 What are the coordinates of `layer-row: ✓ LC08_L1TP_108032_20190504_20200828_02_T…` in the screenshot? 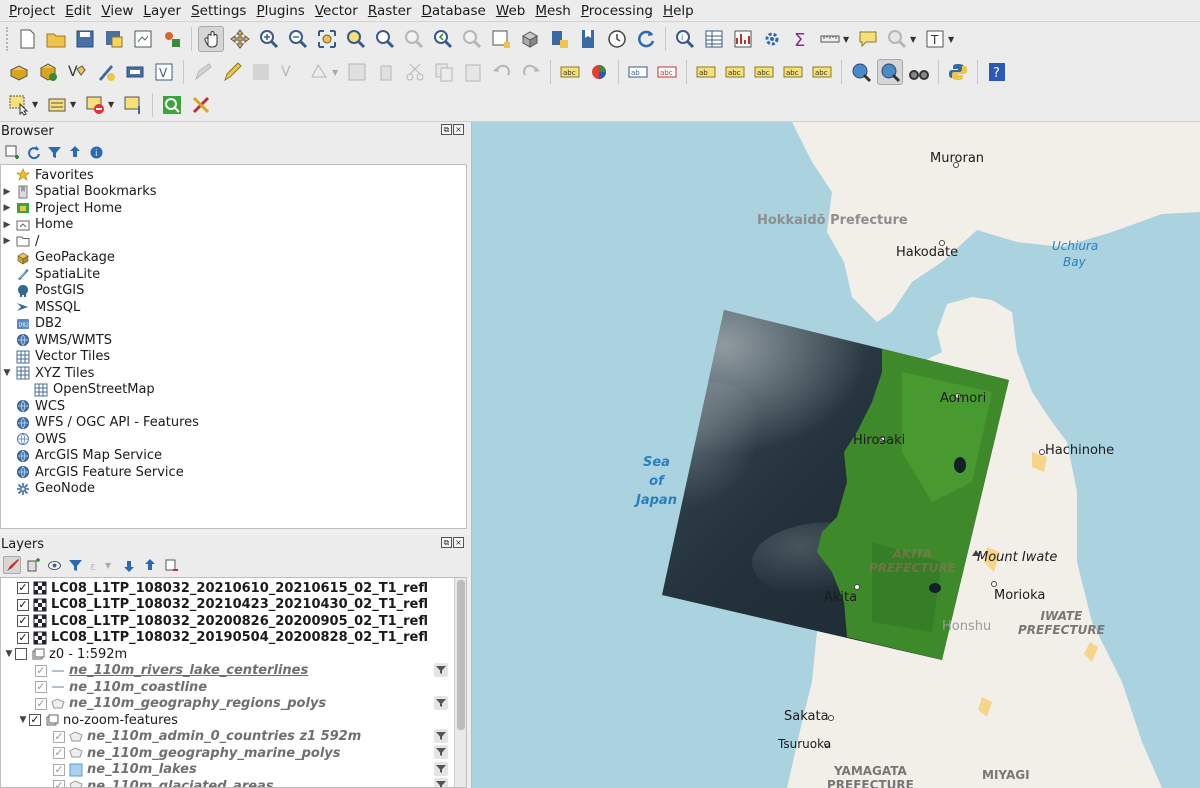 It's located at (233, 638).